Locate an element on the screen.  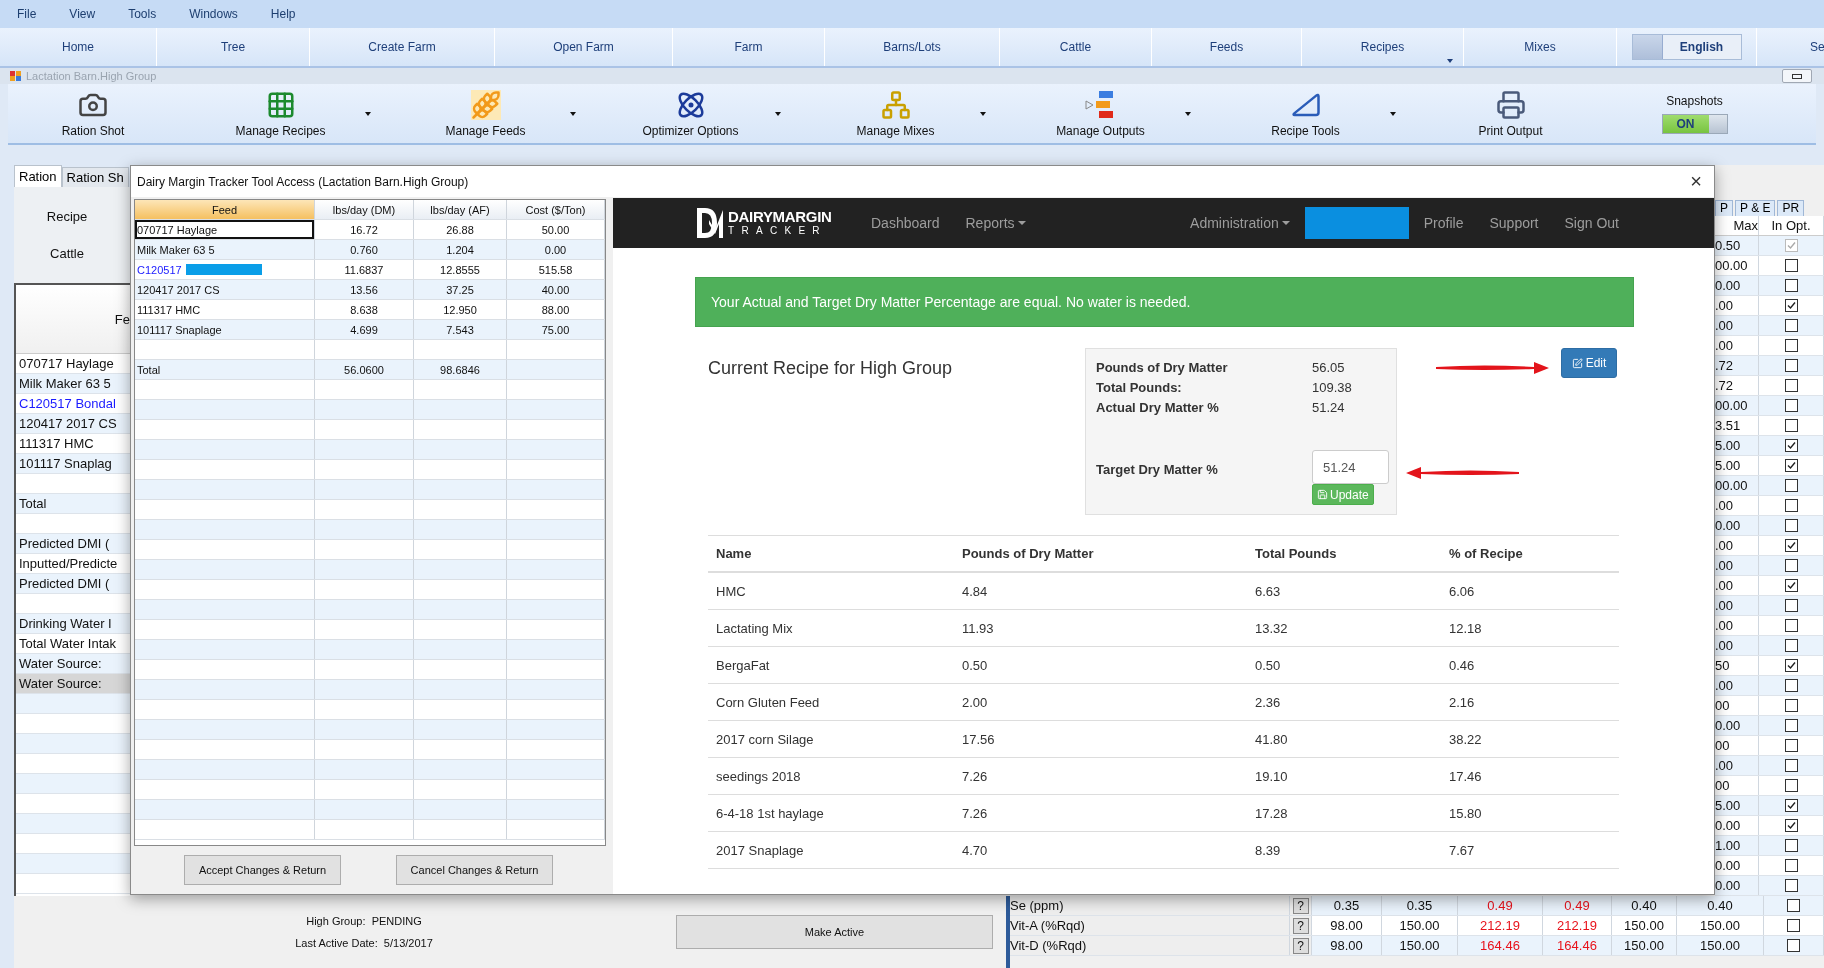
menu-item: View is located at coordinates (90, 14).